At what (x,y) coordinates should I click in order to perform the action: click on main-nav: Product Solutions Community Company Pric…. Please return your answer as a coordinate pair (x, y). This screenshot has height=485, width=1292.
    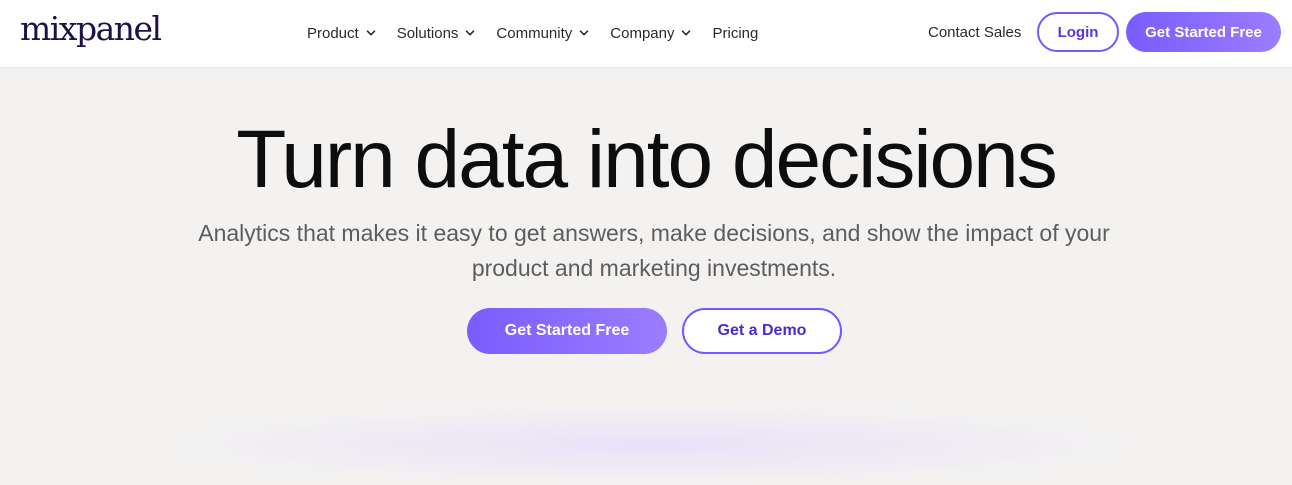
    Looking at the image, I should click on (532, 33).